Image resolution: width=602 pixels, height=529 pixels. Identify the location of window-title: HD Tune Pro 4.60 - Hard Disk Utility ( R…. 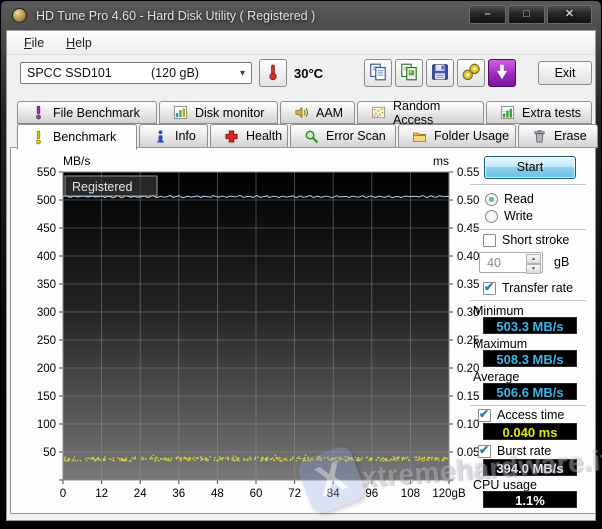
(176, 15).